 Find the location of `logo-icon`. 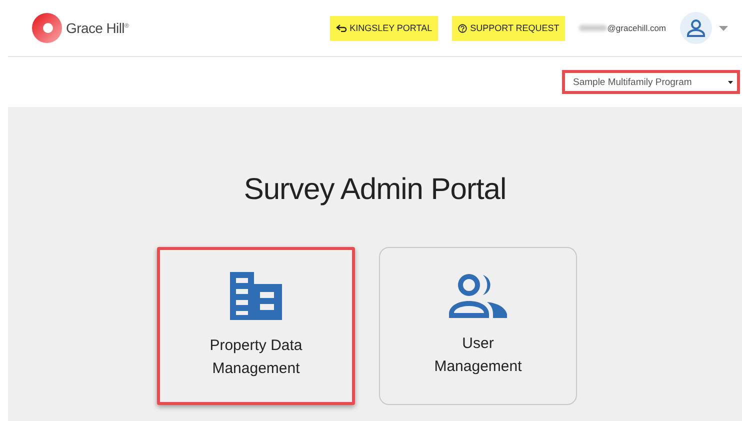

logo-icon is located at coordinates (47, 28).